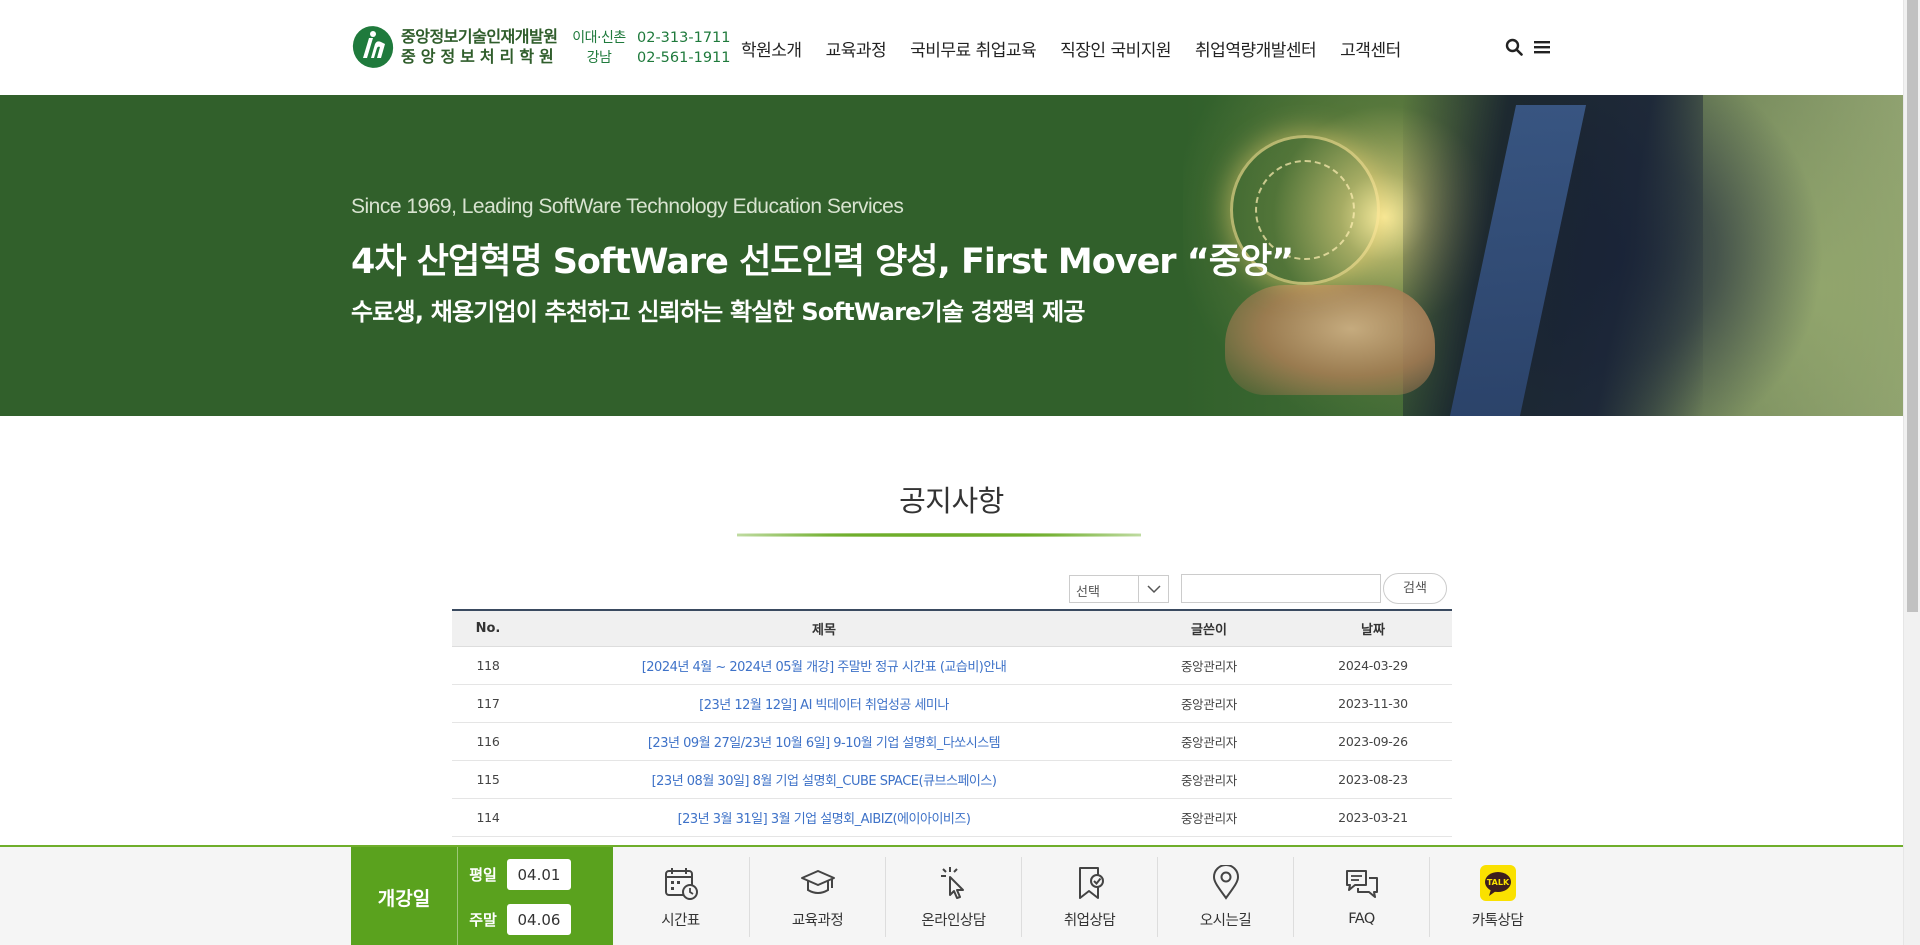 The image size is (1920, 945). What do you see at coordinates (1373, 817) in the screenshot?
I see `row-date: 2023-03-21` at bounding box center [1373, 817].